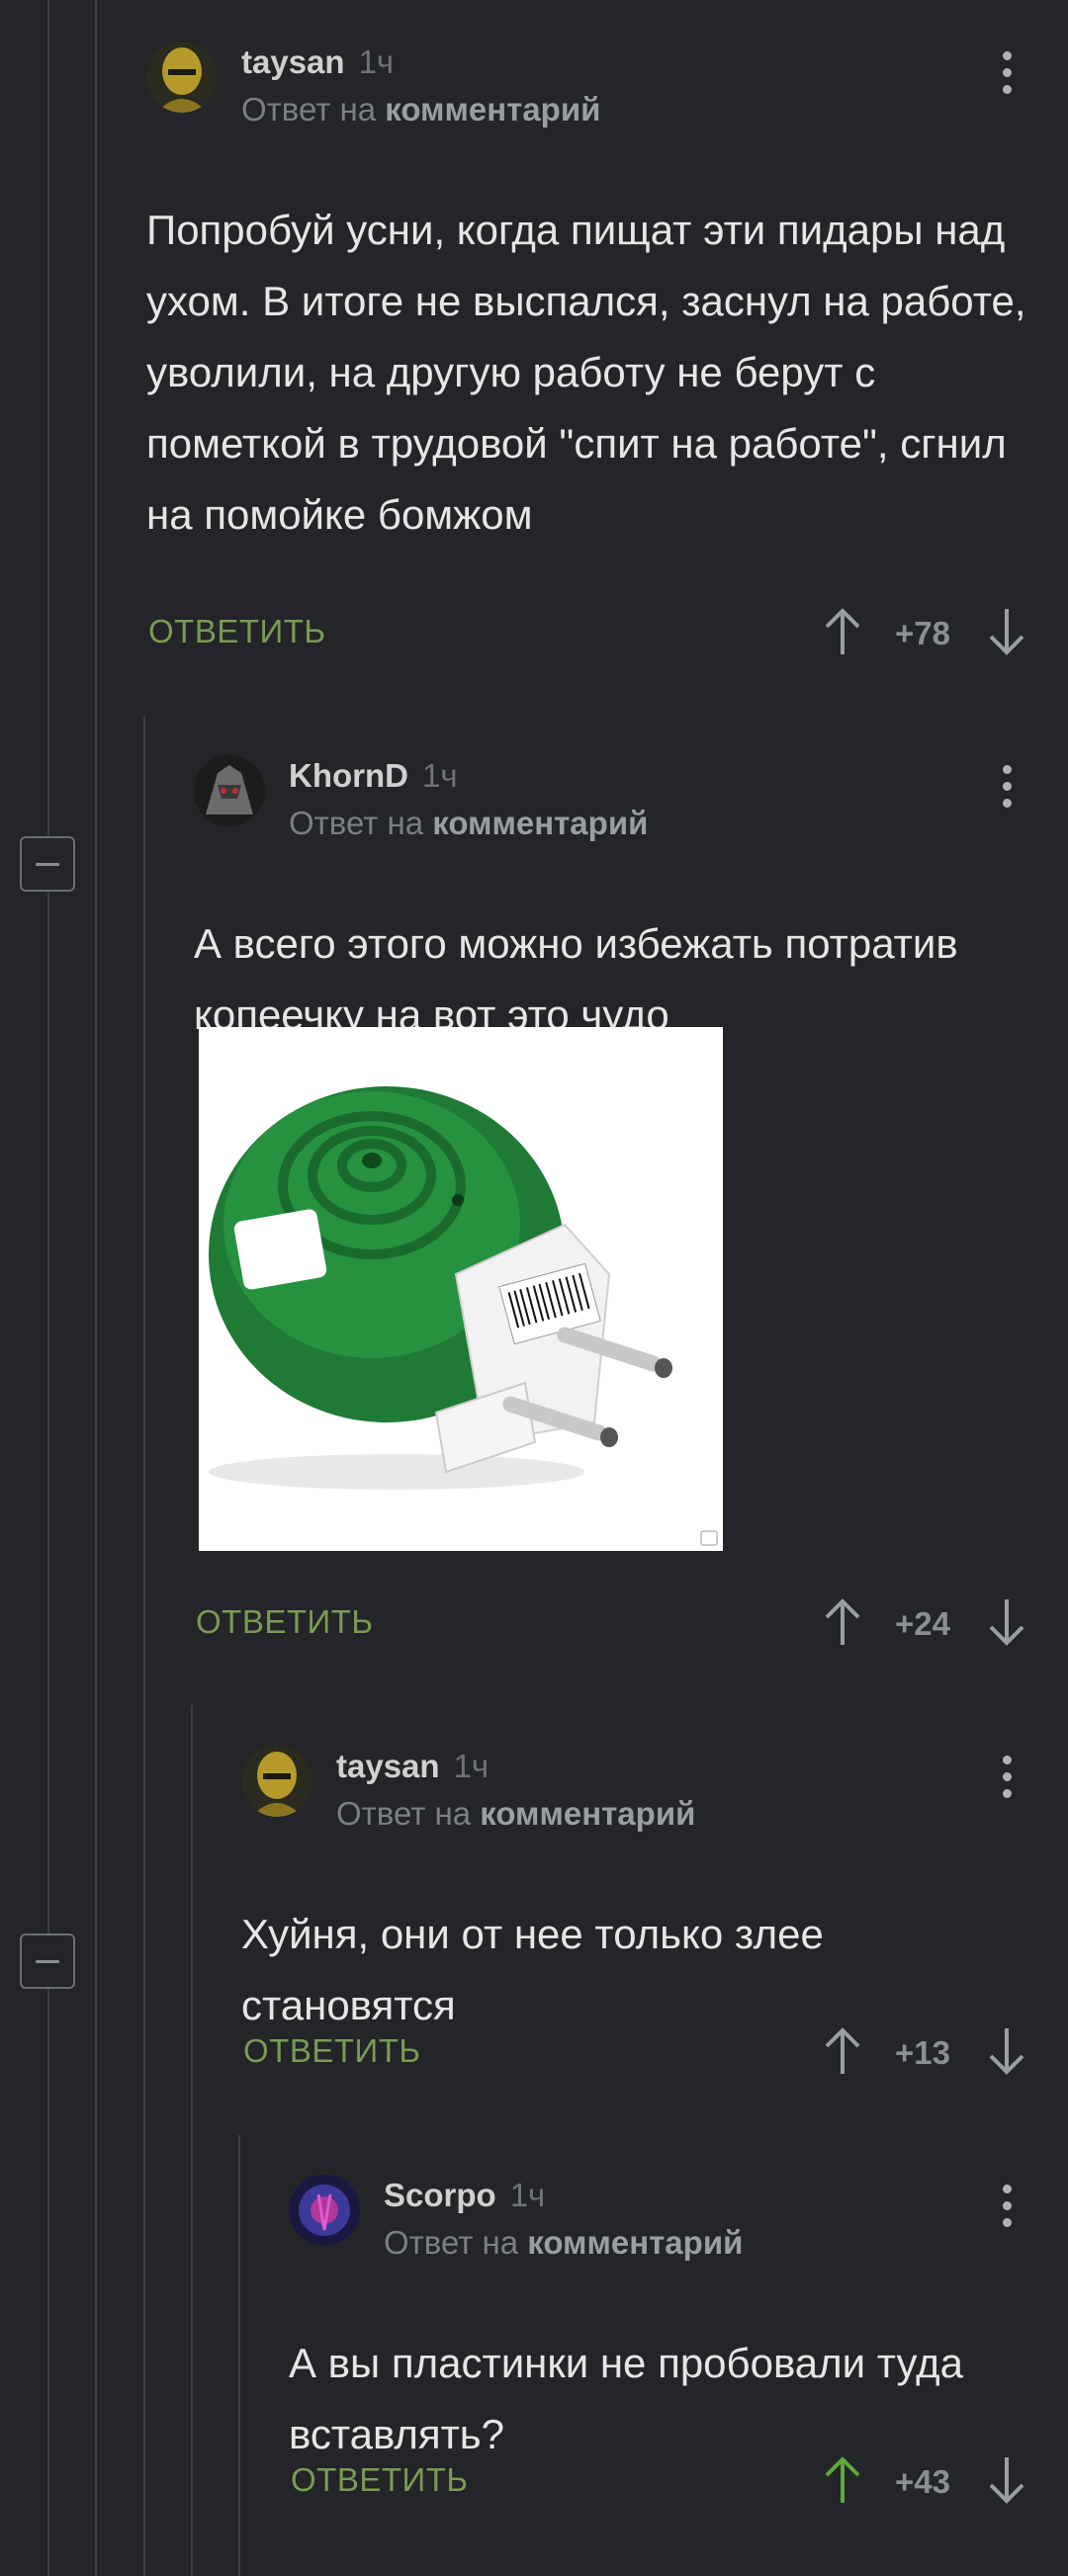  What do you see at coordinates (48, 1288) in the screenshot?
I see `thread-line-root-a` at bounding box center [48, 1288].